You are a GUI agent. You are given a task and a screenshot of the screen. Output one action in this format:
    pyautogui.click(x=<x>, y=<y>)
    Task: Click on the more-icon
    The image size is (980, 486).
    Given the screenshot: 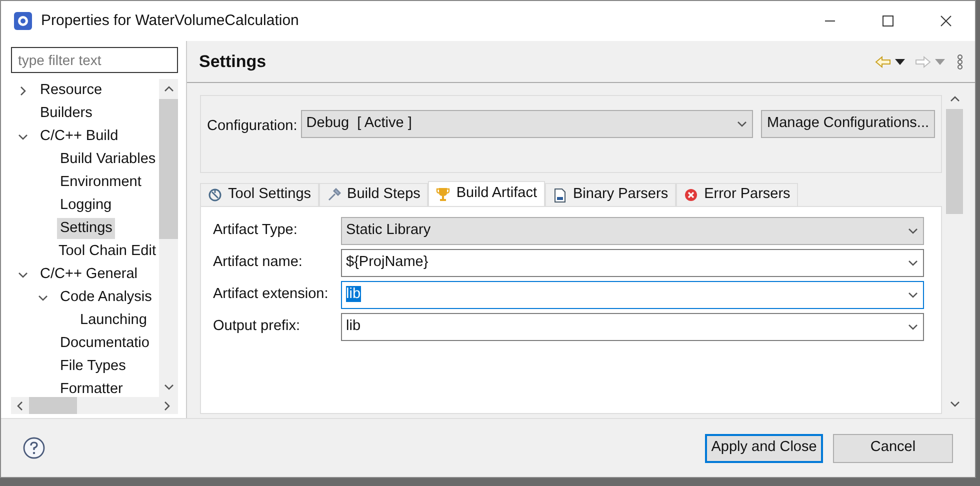 What is the action you would take?
    pyautogui.click(x=960, y=62)
    